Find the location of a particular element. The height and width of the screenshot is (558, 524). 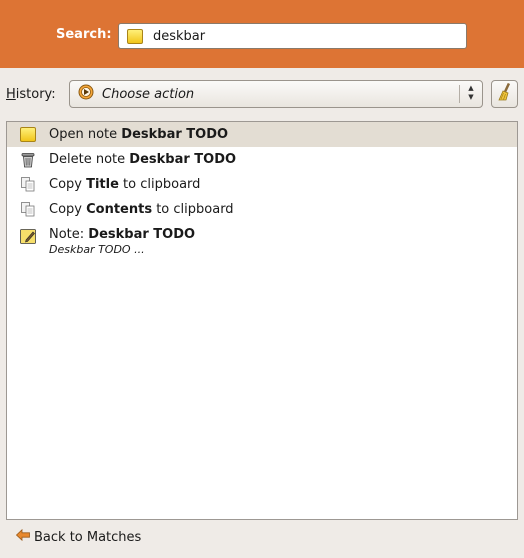

edit-note-icon is located at coordinates (28, 236).